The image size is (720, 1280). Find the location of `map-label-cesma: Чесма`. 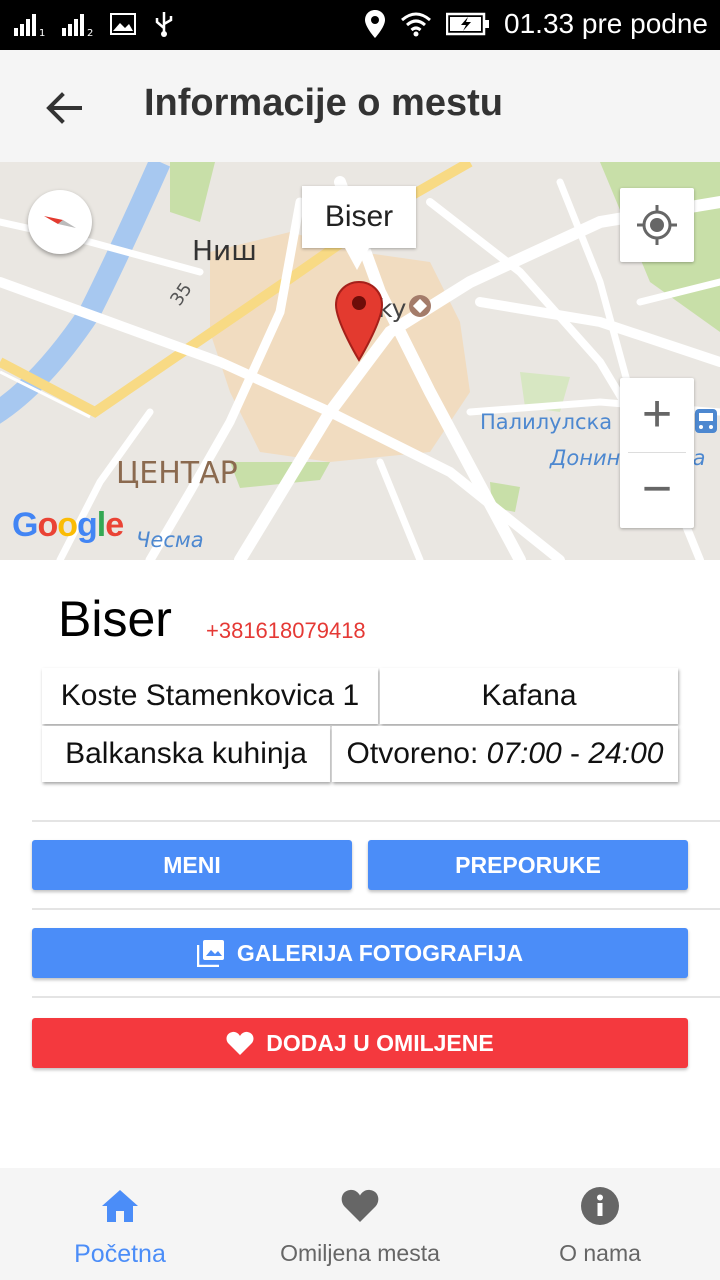

map-label-cesma: Чесма is located at coordinates (170, 540).